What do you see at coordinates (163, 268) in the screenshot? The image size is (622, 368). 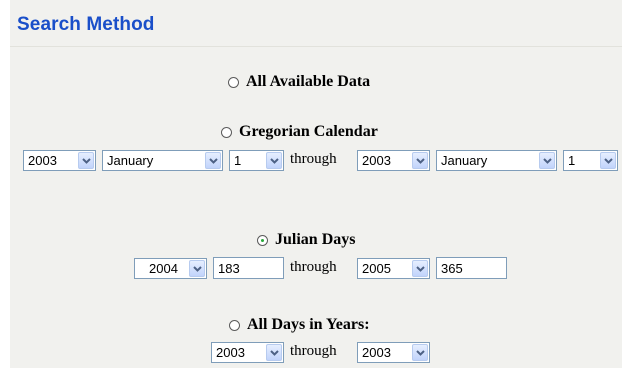 I see `julian-start-year-value: 2004` at bounding box center [163, 268].